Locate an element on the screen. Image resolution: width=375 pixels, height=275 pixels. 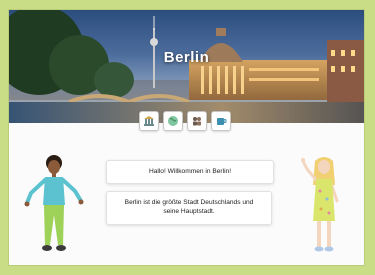
boy-character is located at coordinates (54, 203).